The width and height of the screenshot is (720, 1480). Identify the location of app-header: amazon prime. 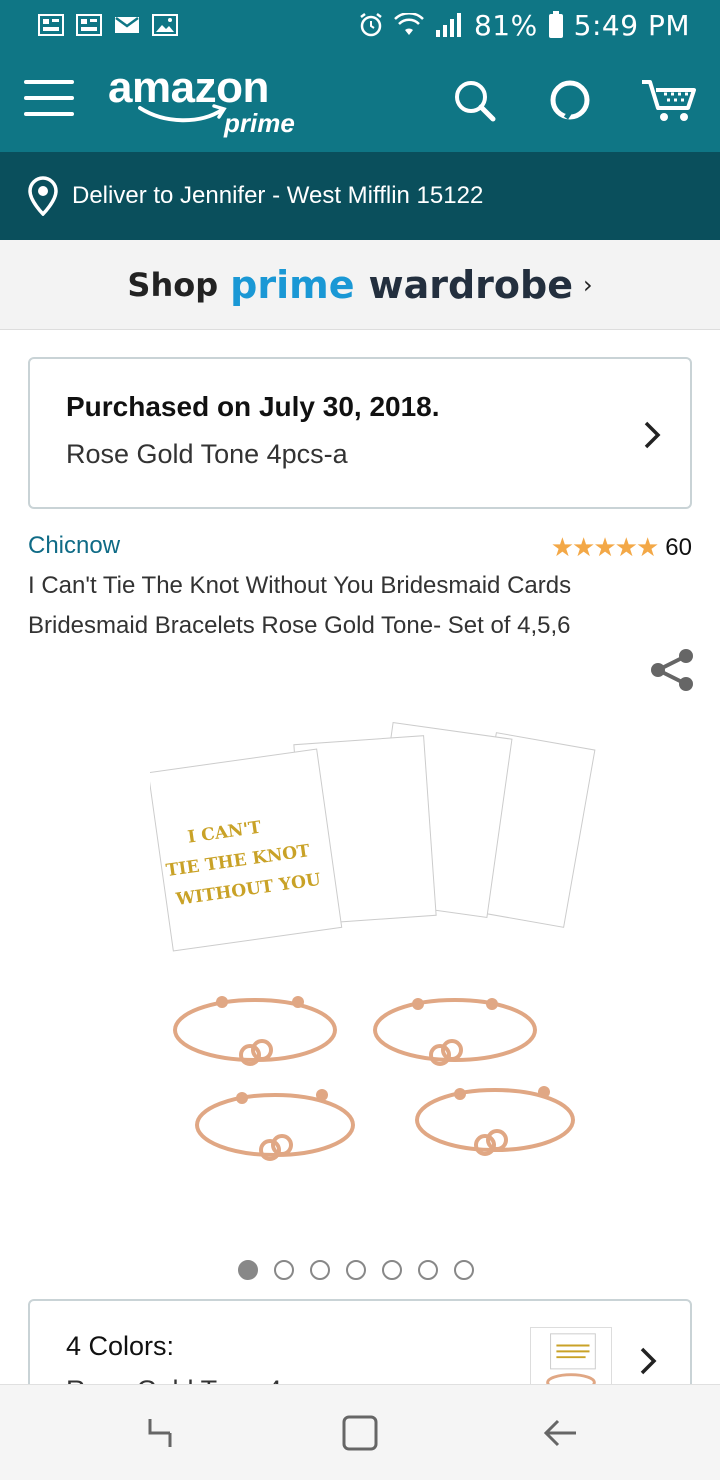
(360, 101).